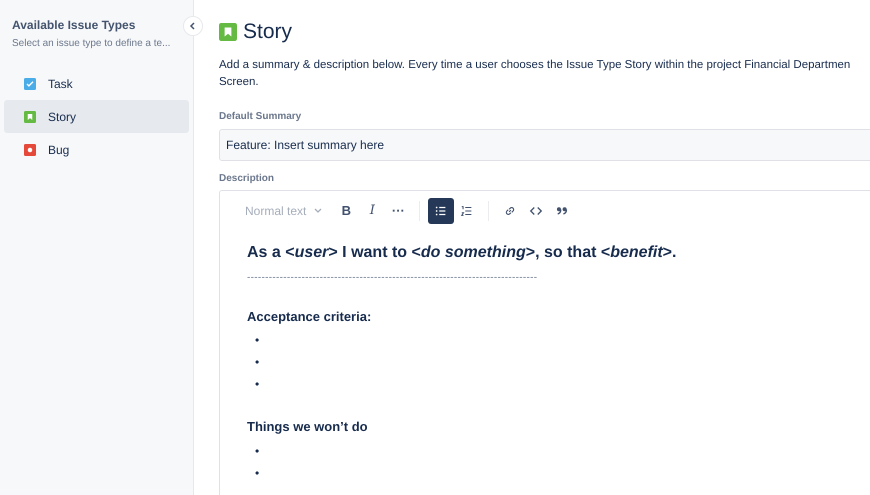 The height and width of the screenshot is (495, 870). What do you see at coordinates (96, 149) in the screenshot?
I see `issue-type-item: Bug` at bounding box center [96, 149].